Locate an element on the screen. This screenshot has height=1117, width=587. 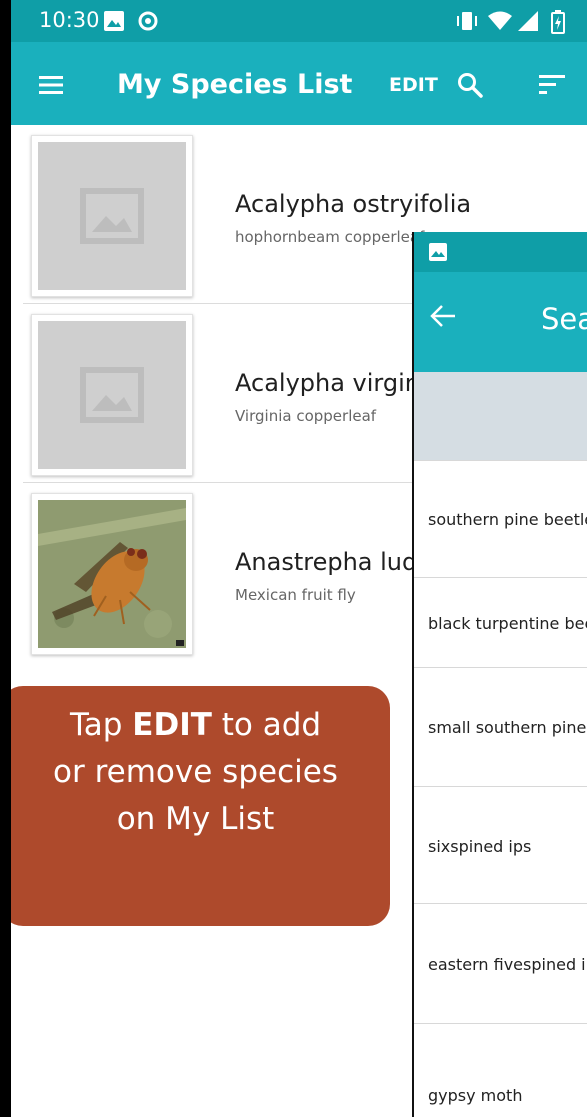
list-item-label: eastern fivespined ips is located at coordinates (507, 964).